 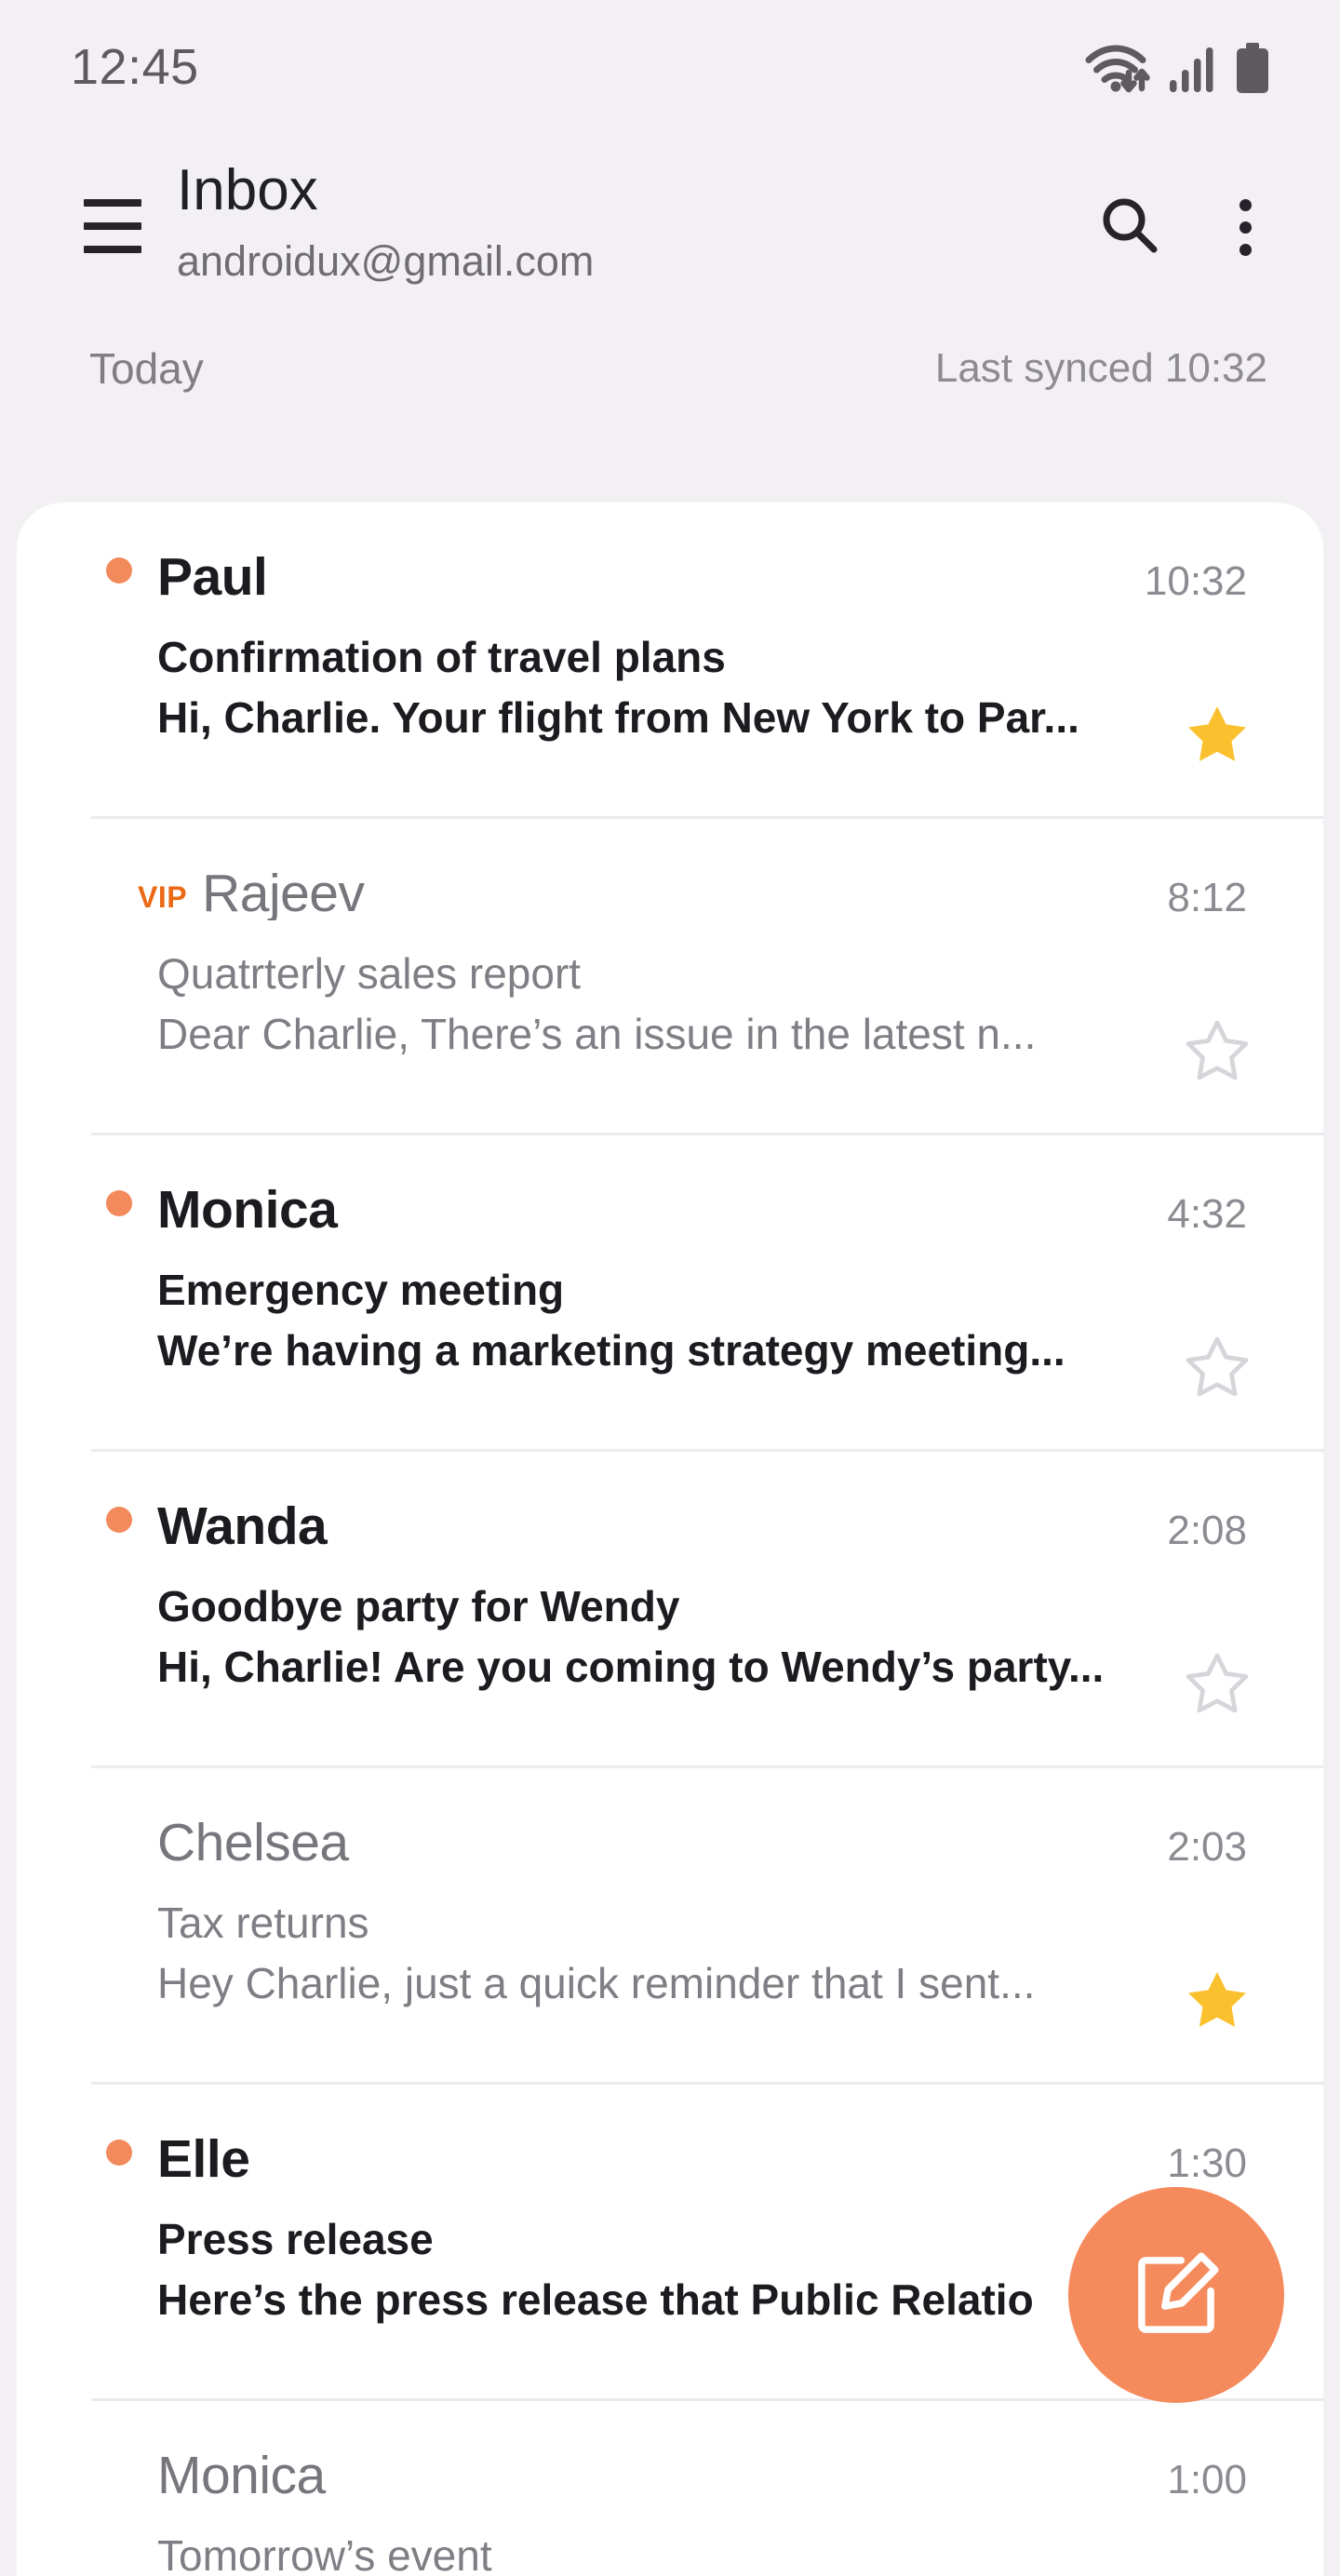 I want to click on email-list-item: Monica 1:00 Tomorrow’s event, so click(x=670, y=2488).